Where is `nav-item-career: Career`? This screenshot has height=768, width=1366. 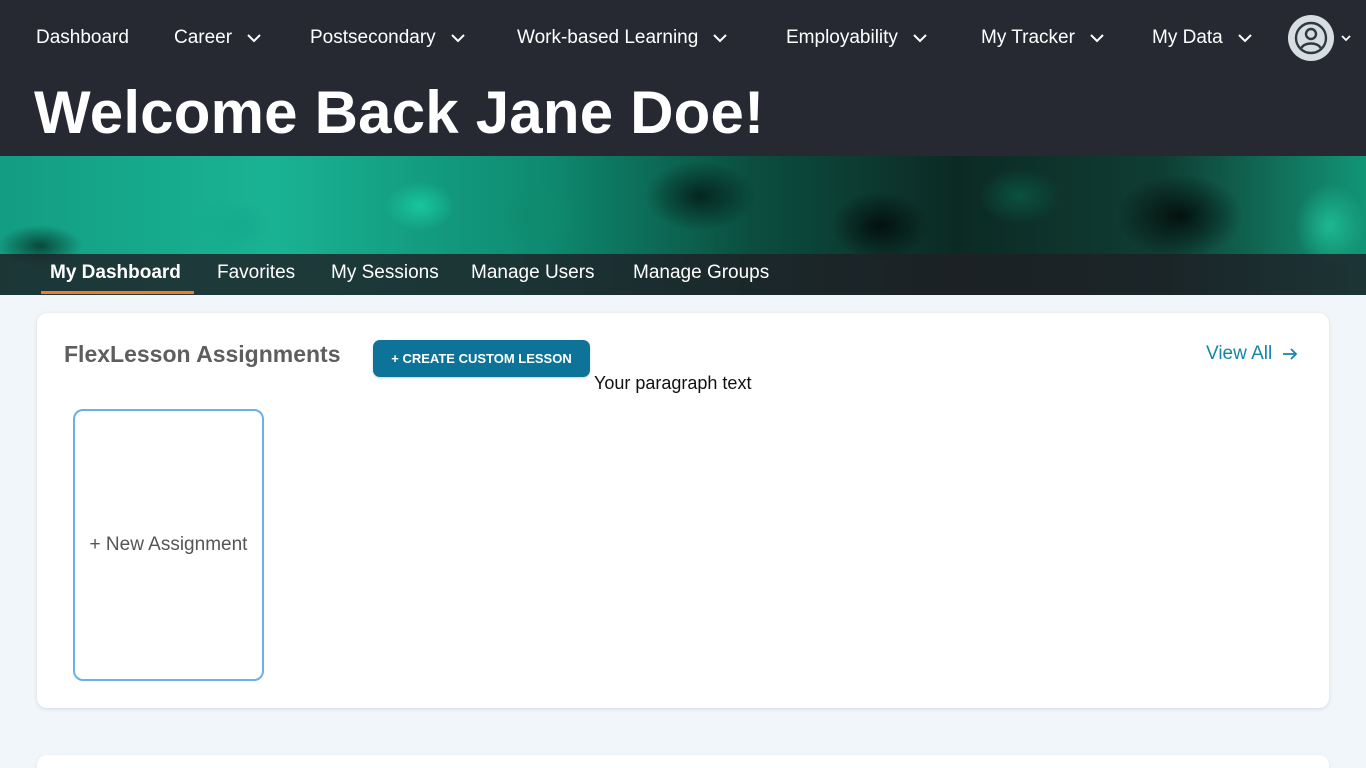
nav-item-career: Career is located at coordinates (218, 38).